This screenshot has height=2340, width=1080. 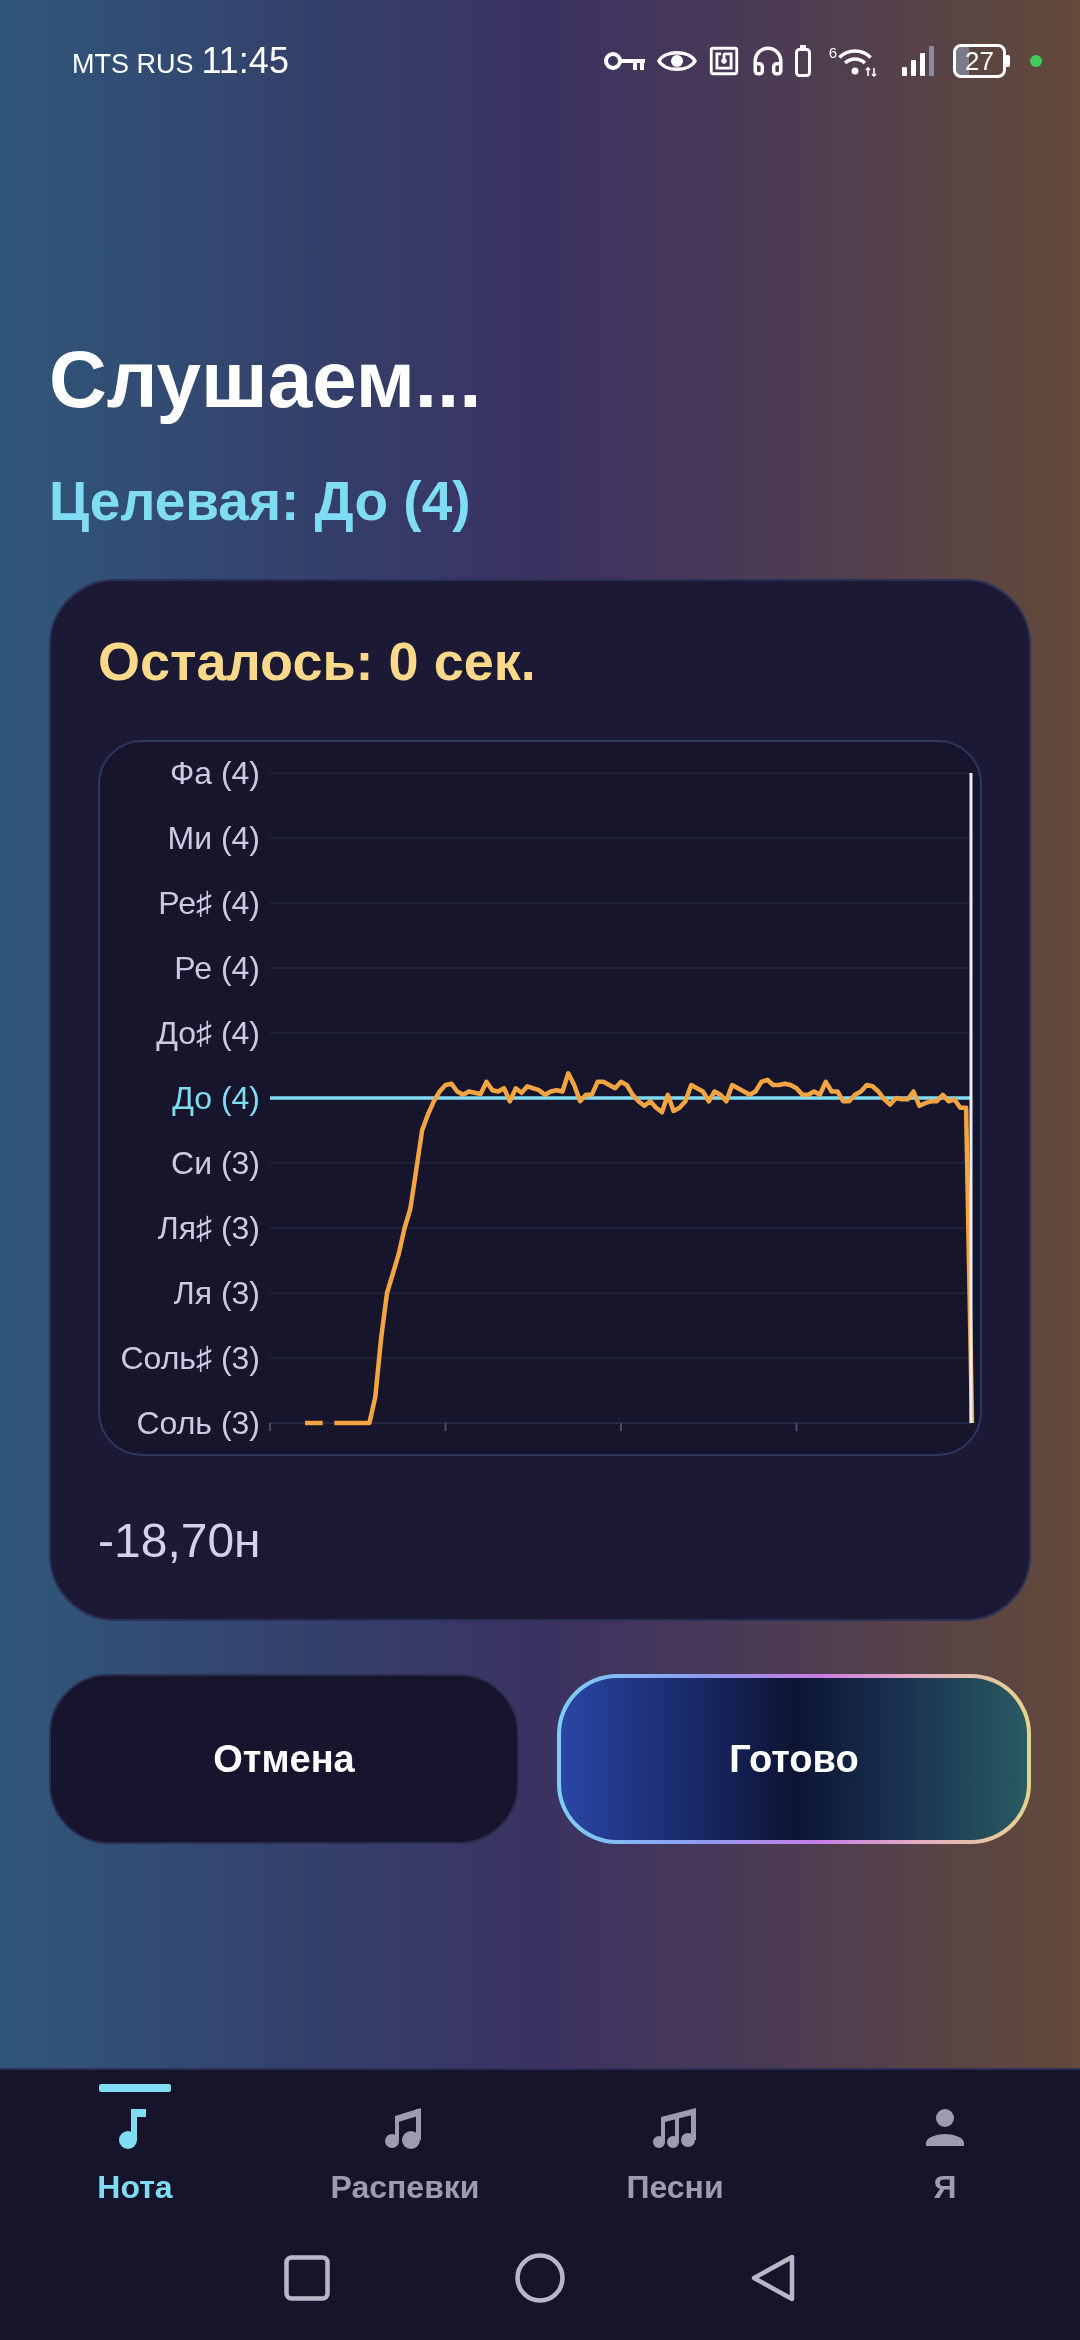 I want to click on nav-tab: Нота, so click(x=135, y=2138).